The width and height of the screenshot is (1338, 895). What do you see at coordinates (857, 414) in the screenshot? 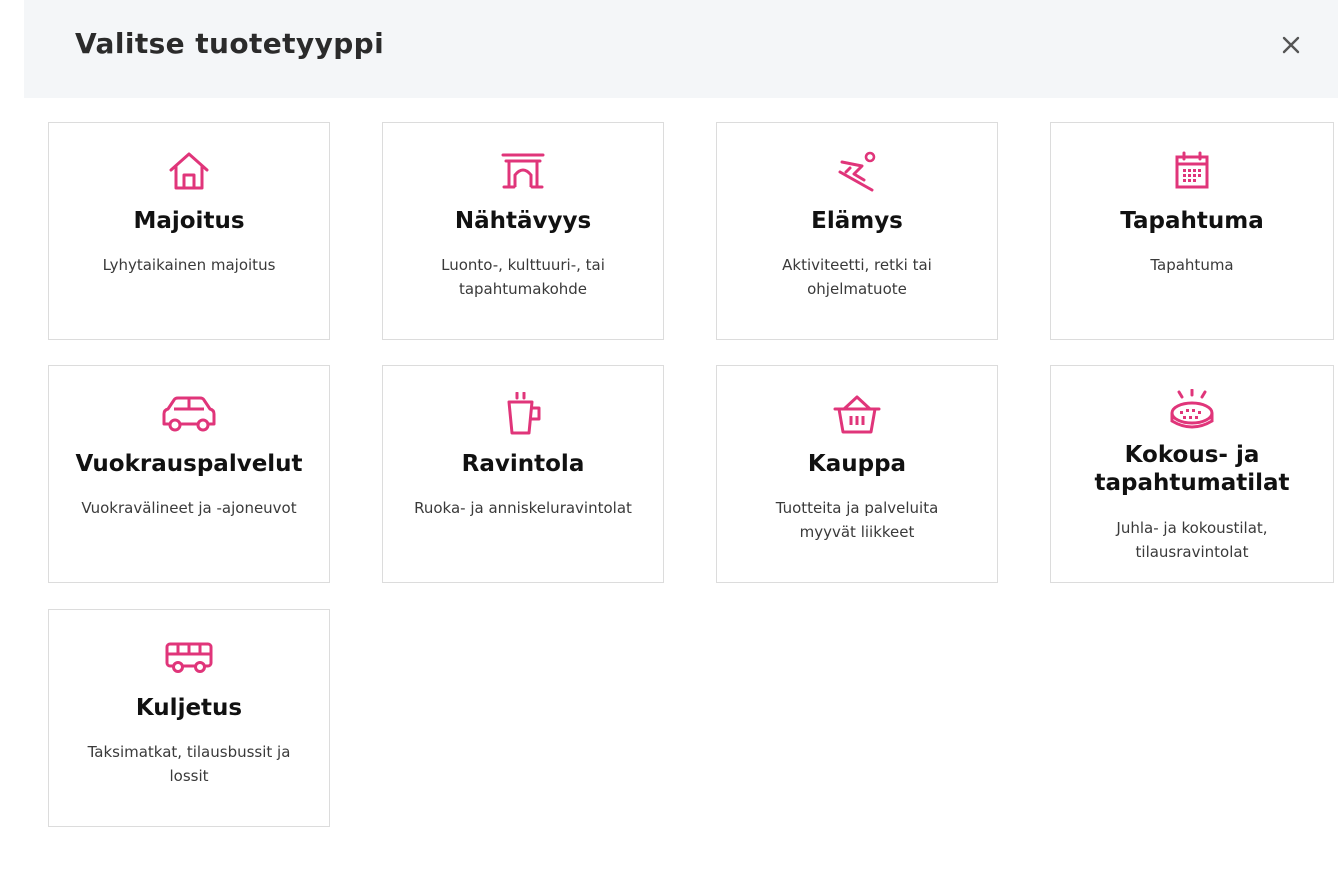
I see `shopping-basket-icon` at bounding box center [857, 414].